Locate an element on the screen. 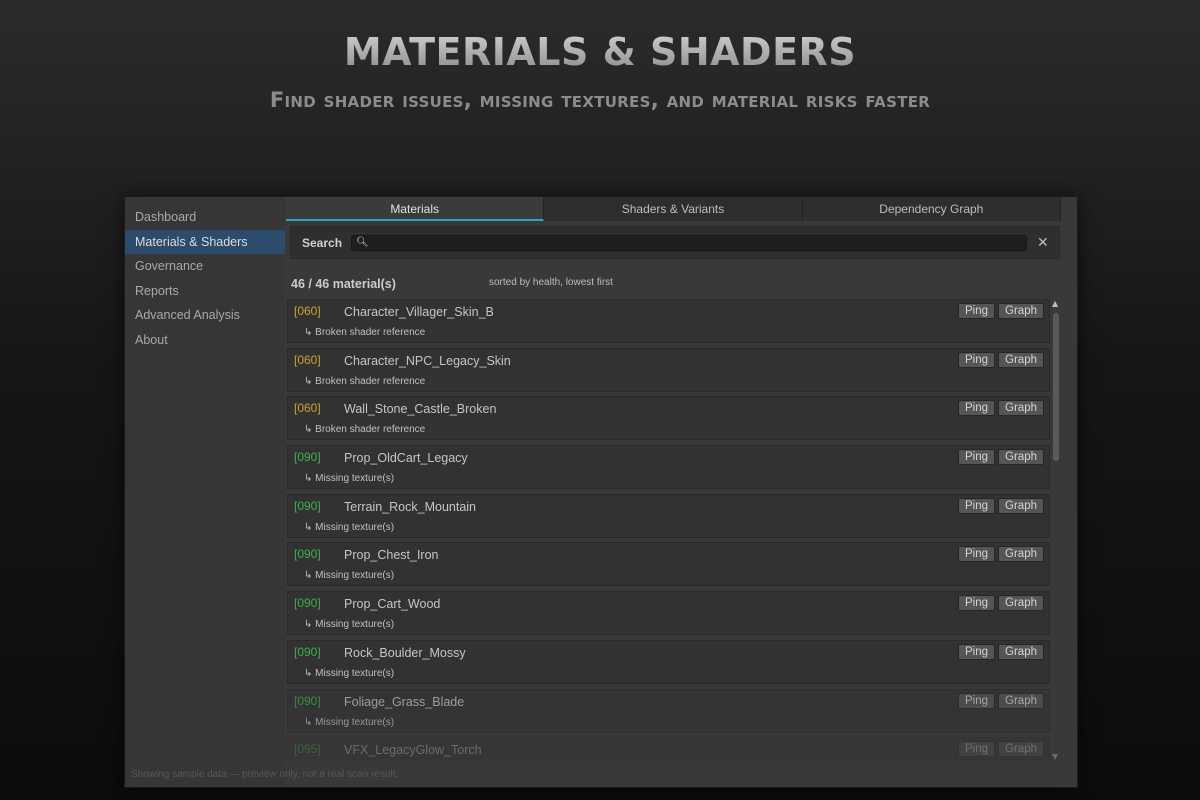  search-field: 🔍︎ is located at coordinates (689, 242).